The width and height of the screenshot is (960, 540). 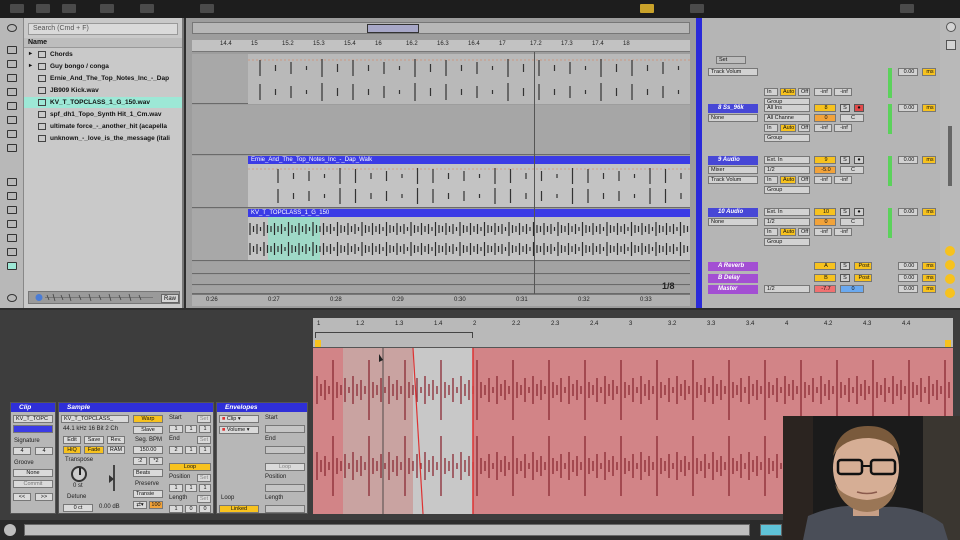 I want to click on length-sixteenth: 0, so click(x=205, y=509).